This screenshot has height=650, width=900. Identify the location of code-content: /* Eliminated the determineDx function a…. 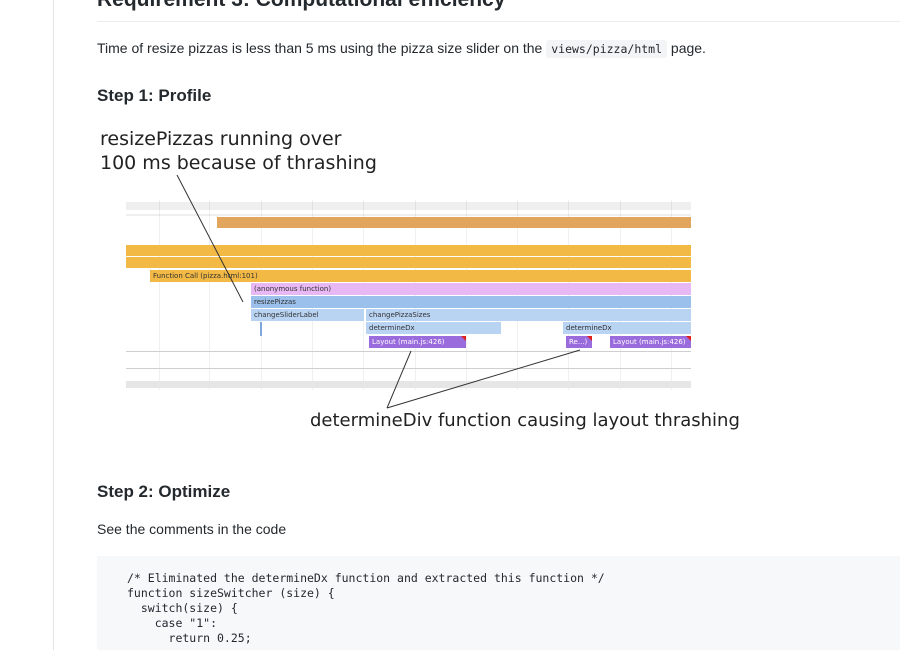
(498, 601).